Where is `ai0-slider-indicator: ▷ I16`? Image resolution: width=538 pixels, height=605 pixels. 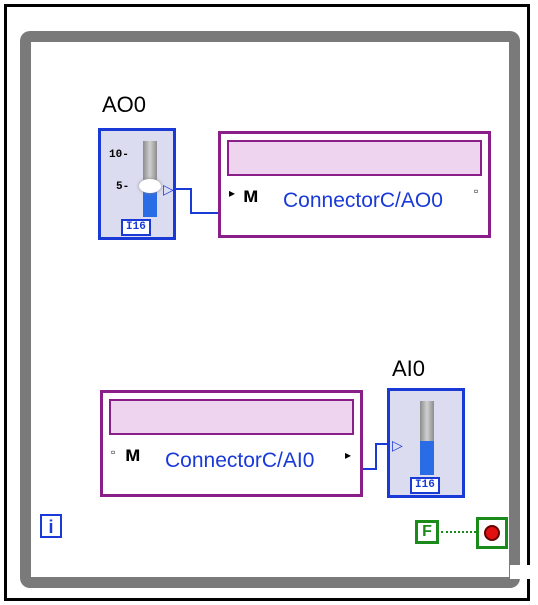 ai0-slider-indicator: ▷ I16 is located at coordinates (426, 443).